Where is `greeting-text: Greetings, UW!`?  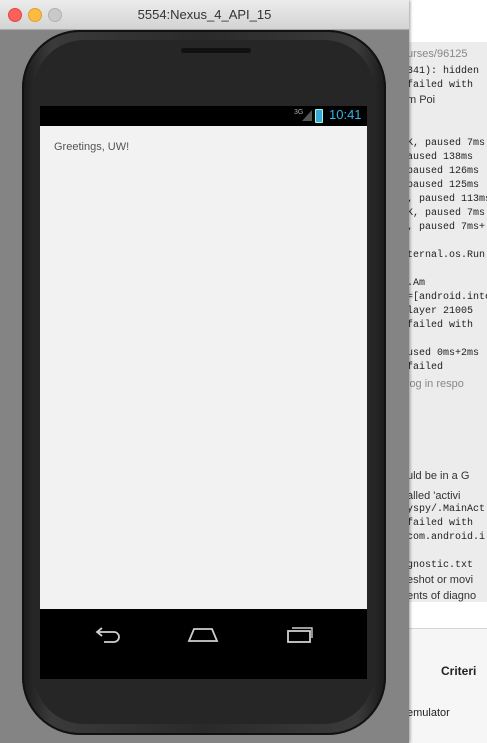 greeting-text: Greetings, UW! is located at coordinates (92, 147).